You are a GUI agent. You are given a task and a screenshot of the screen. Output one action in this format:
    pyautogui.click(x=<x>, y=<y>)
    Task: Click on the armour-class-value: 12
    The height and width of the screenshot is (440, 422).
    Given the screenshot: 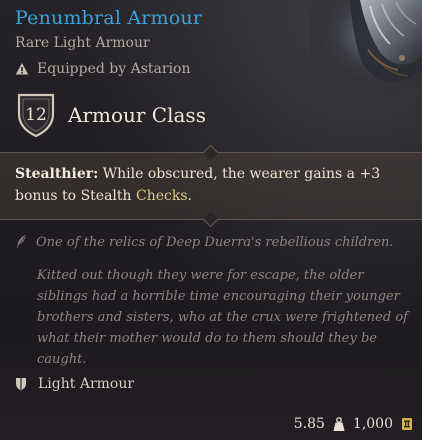 What is the action you would take?
    pyautogui.click(x=36, y=115)
    